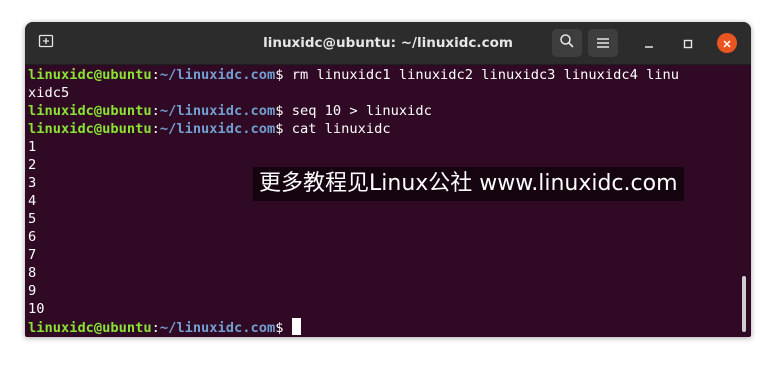  I want to click on new-tab-button, so click(46, 43).